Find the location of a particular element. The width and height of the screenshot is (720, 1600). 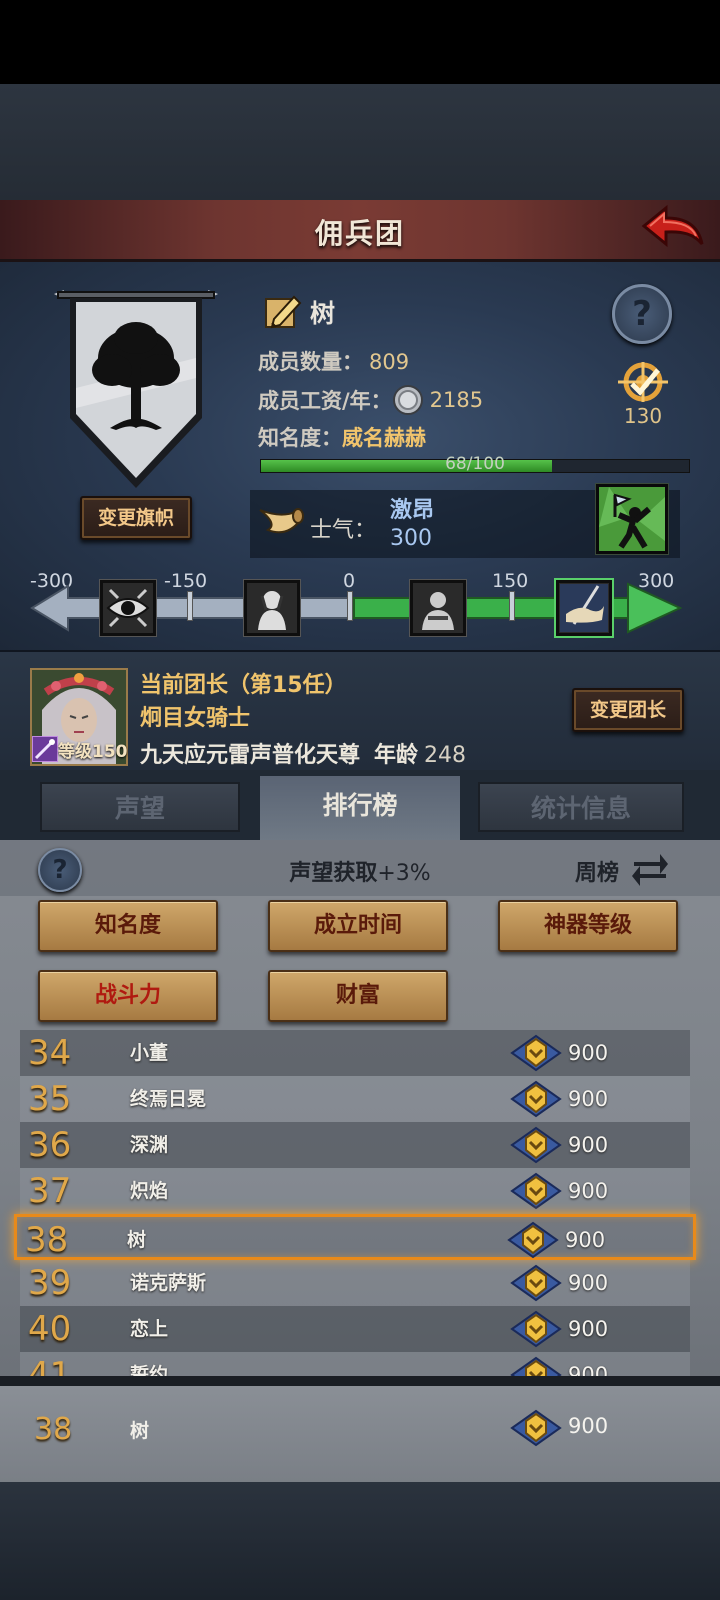

change-banner-button: 变更旗帜 is located at coordinates (136, 518).